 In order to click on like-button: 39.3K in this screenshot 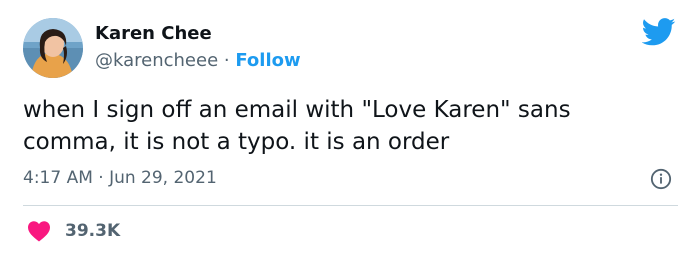, I will do `click(73, 231)`.